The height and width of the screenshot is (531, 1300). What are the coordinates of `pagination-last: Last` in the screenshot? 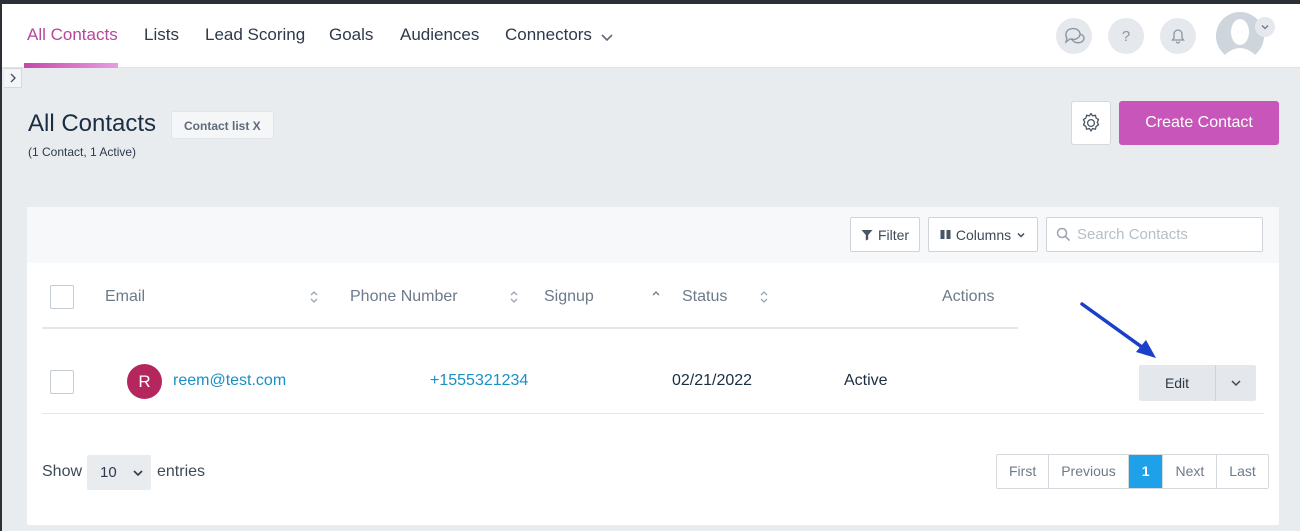 It's located at (1242, 471).